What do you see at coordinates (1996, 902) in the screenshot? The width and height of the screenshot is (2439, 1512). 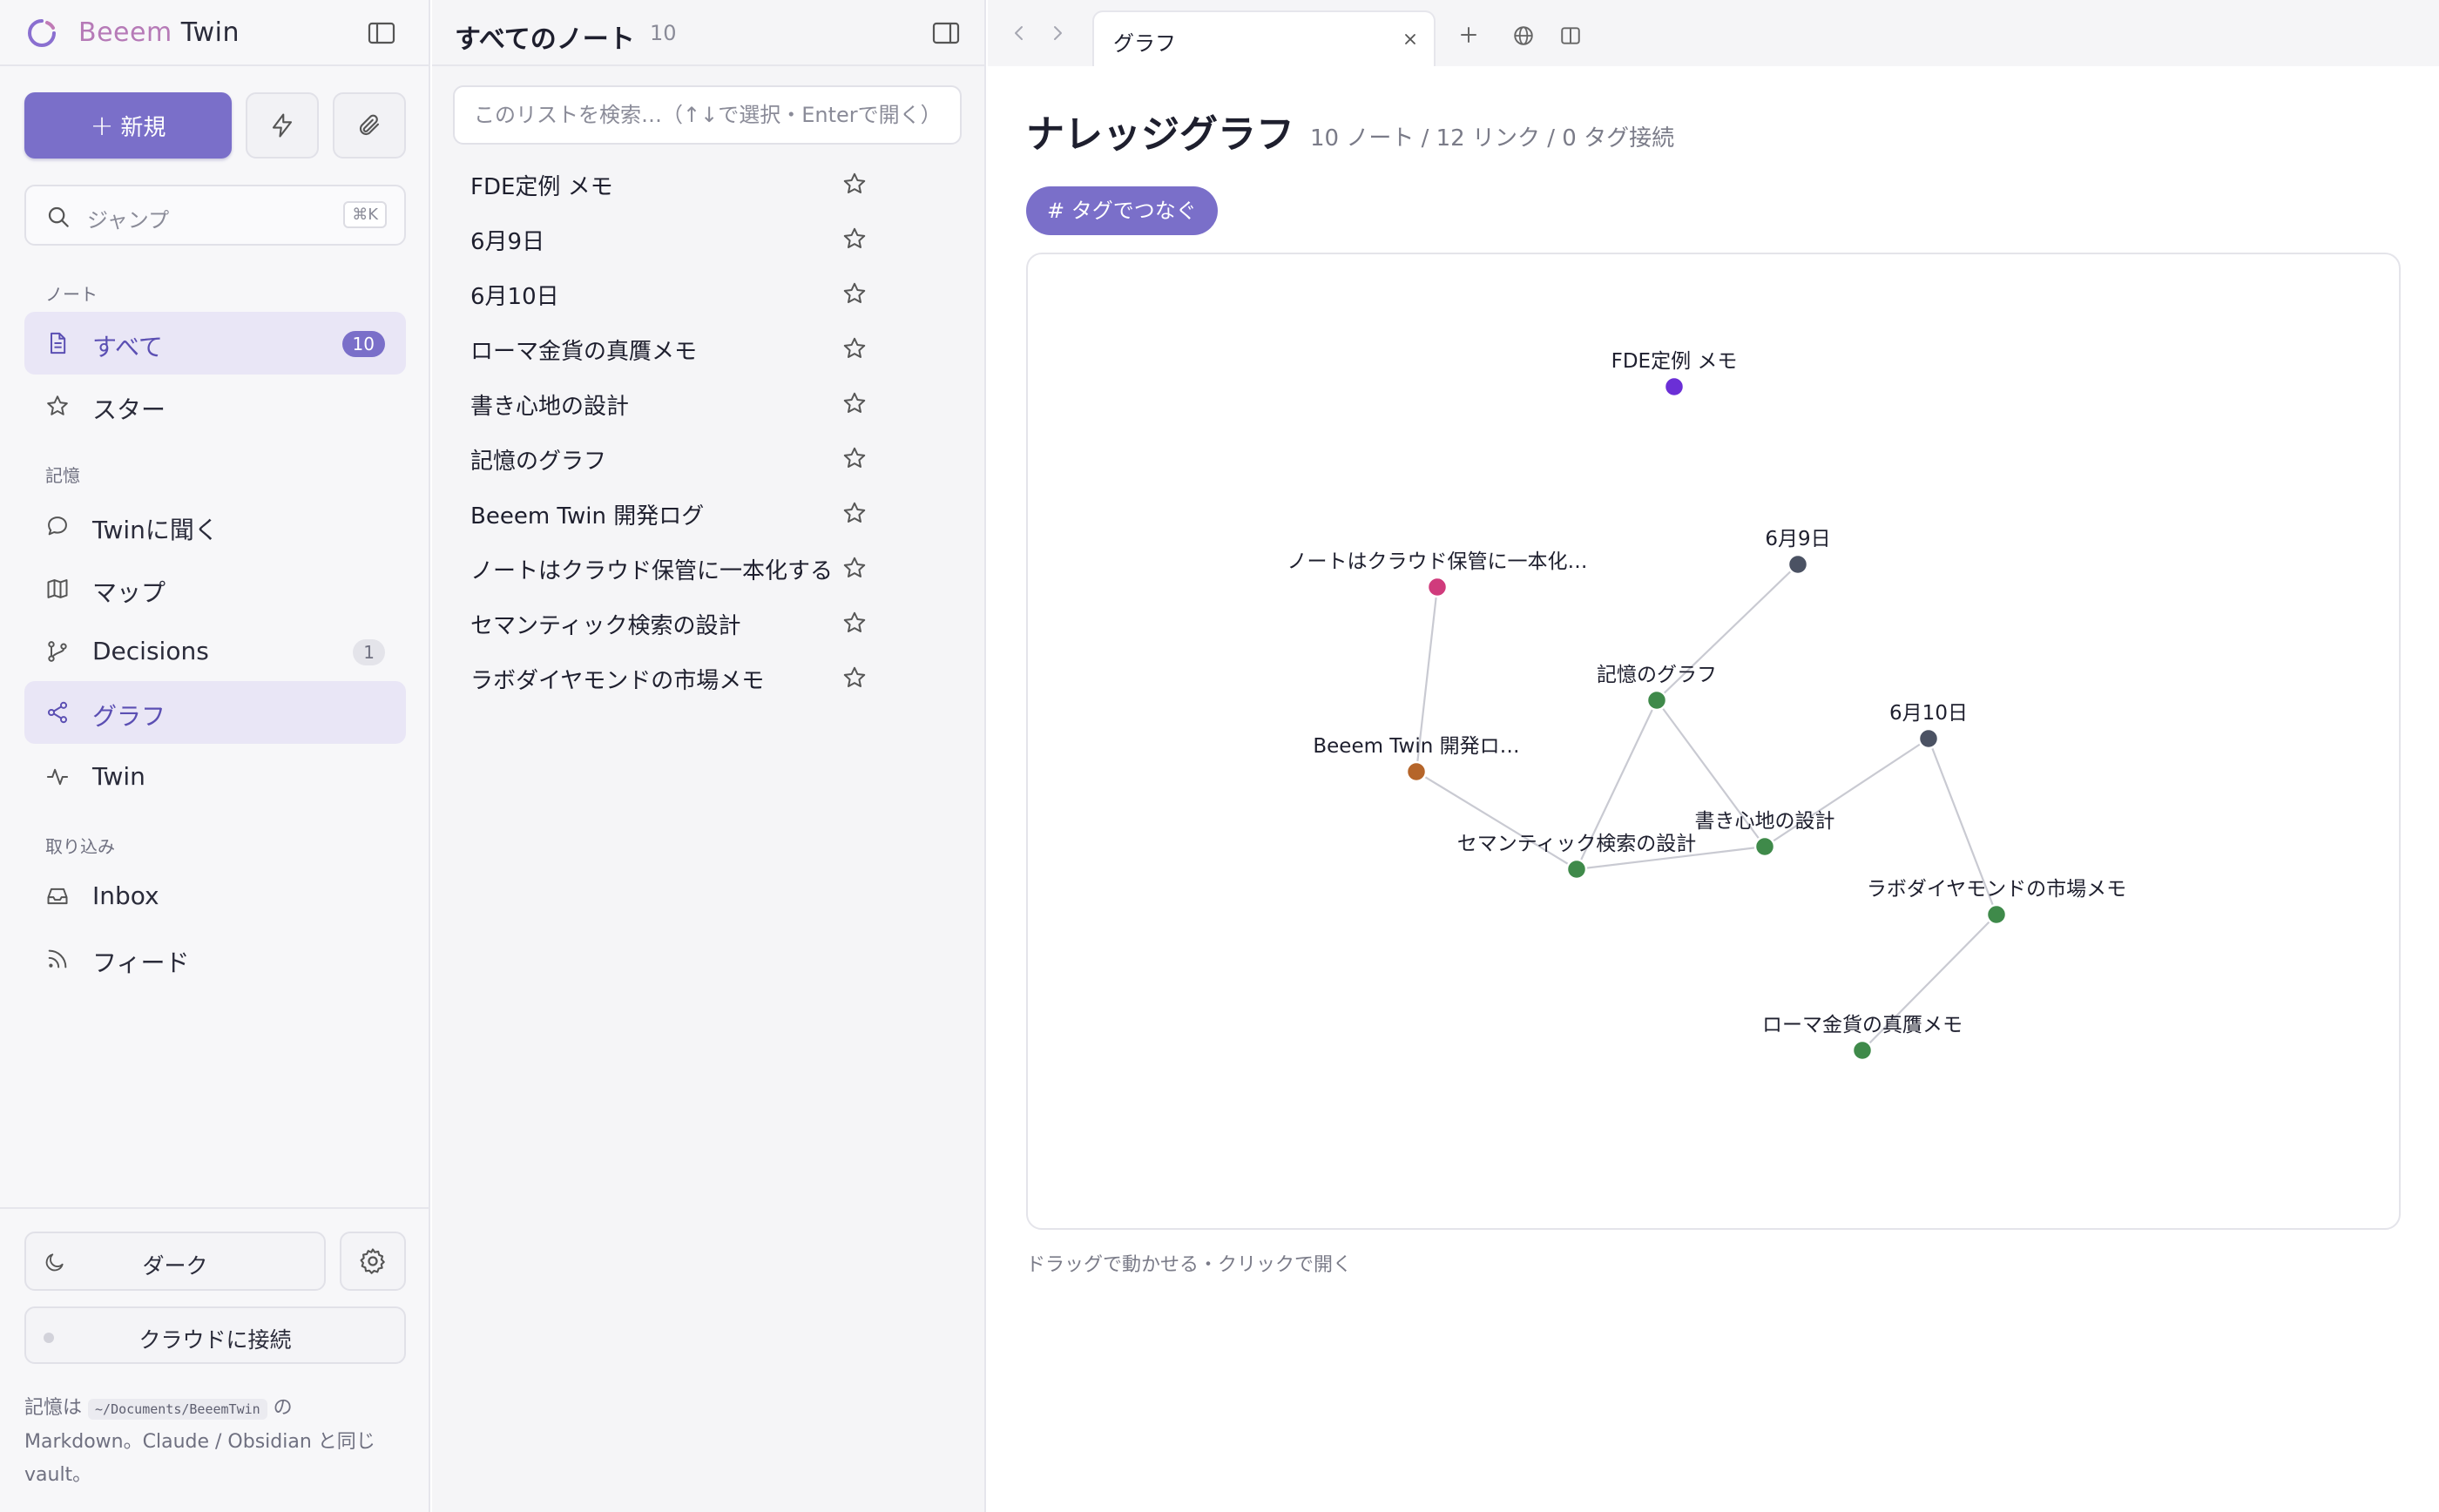 I see `graph-node: ラボダイヤモンドの市場メモ` at bounding box center [1996, 902].